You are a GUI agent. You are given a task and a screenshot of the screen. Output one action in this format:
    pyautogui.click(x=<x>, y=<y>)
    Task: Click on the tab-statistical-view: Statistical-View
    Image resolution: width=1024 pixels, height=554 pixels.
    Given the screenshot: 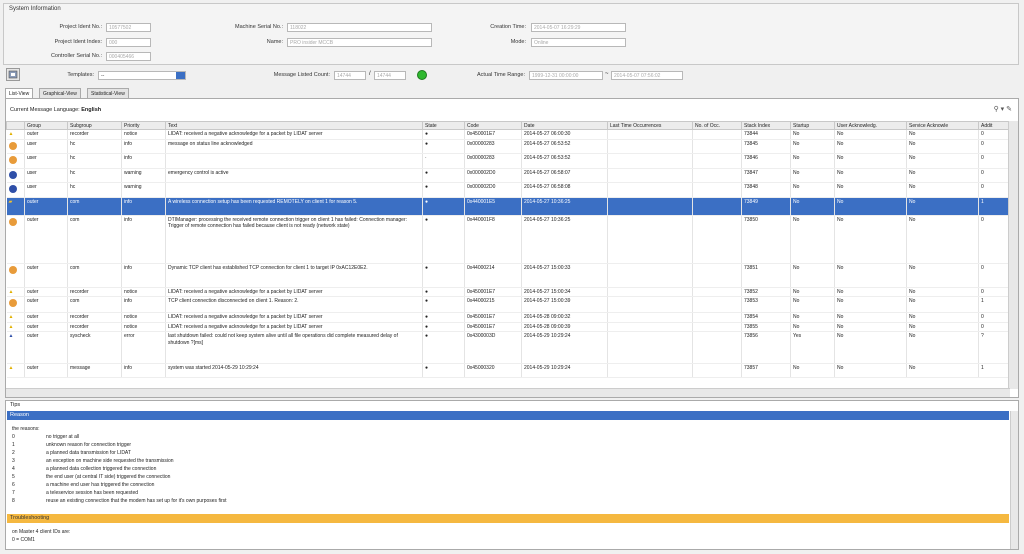 What is the action you would take?
    pyautogui.click(x=108, y=93)
    